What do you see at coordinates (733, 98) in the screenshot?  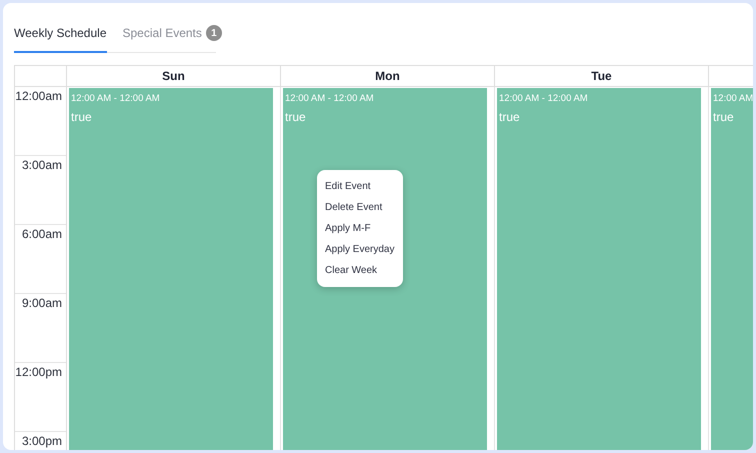 I see `event-time: 12:00 AM` at bounding box center [733, 98].